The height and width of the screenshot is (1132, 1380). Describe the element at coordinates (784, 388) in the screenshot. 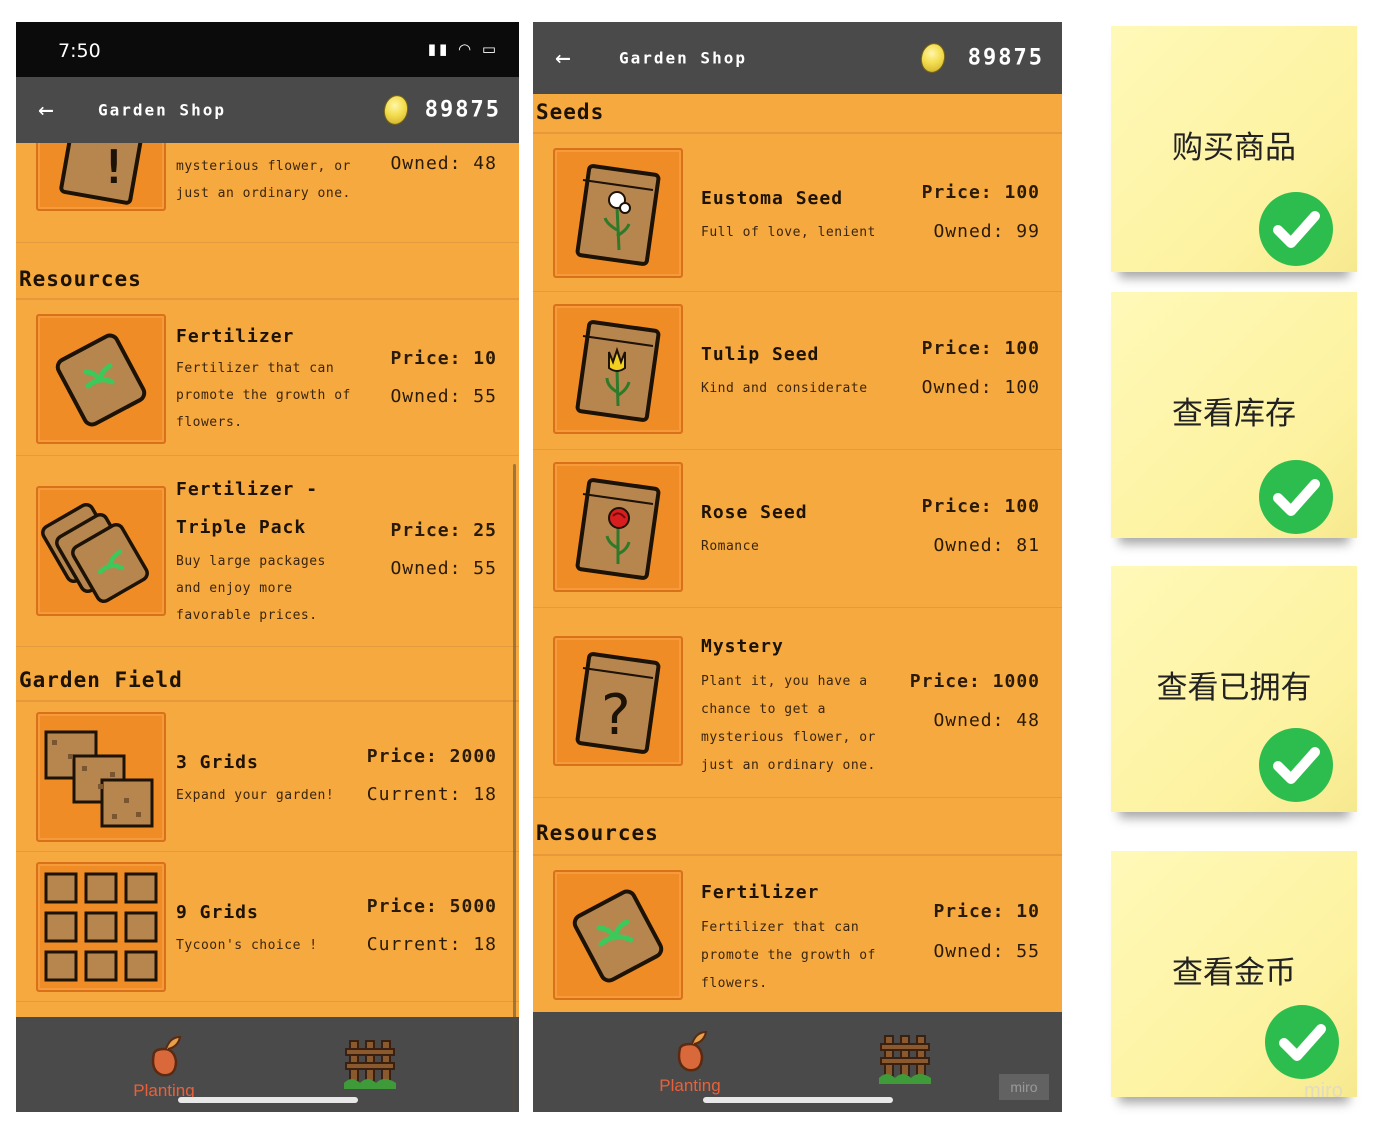

I see `item-desc: Kind and considerate` at that location.